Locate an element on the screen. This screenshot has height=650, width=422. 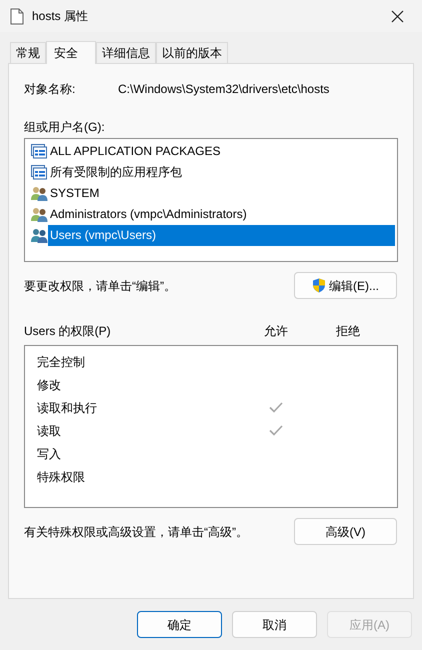
advanced-hint: 有关特殊权限或高级设置，请单击“高级”。 is located at coordinates (136, 532).